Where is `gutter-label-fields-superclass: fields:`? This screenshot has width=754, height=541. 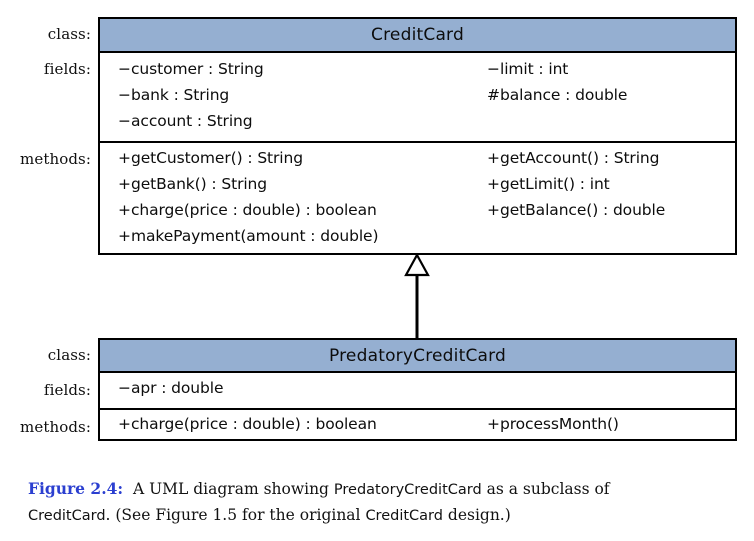 gutter-label-fields-superclass: fields: is located at coordinates (67, 69).